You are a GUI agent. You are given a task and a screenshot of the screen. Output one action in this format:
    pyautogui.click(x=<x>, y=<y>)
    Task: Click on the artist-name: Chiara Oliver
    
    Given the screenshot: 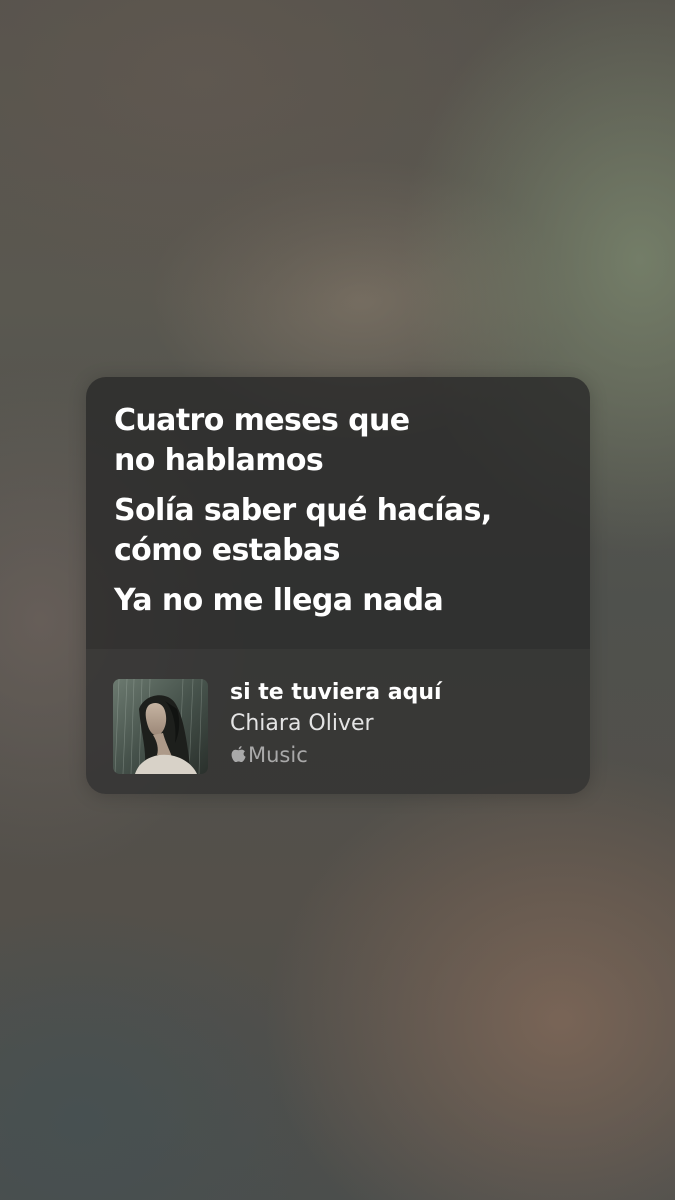 What is the action you would take?
    pyautogui.click(x=302, y=723)
    